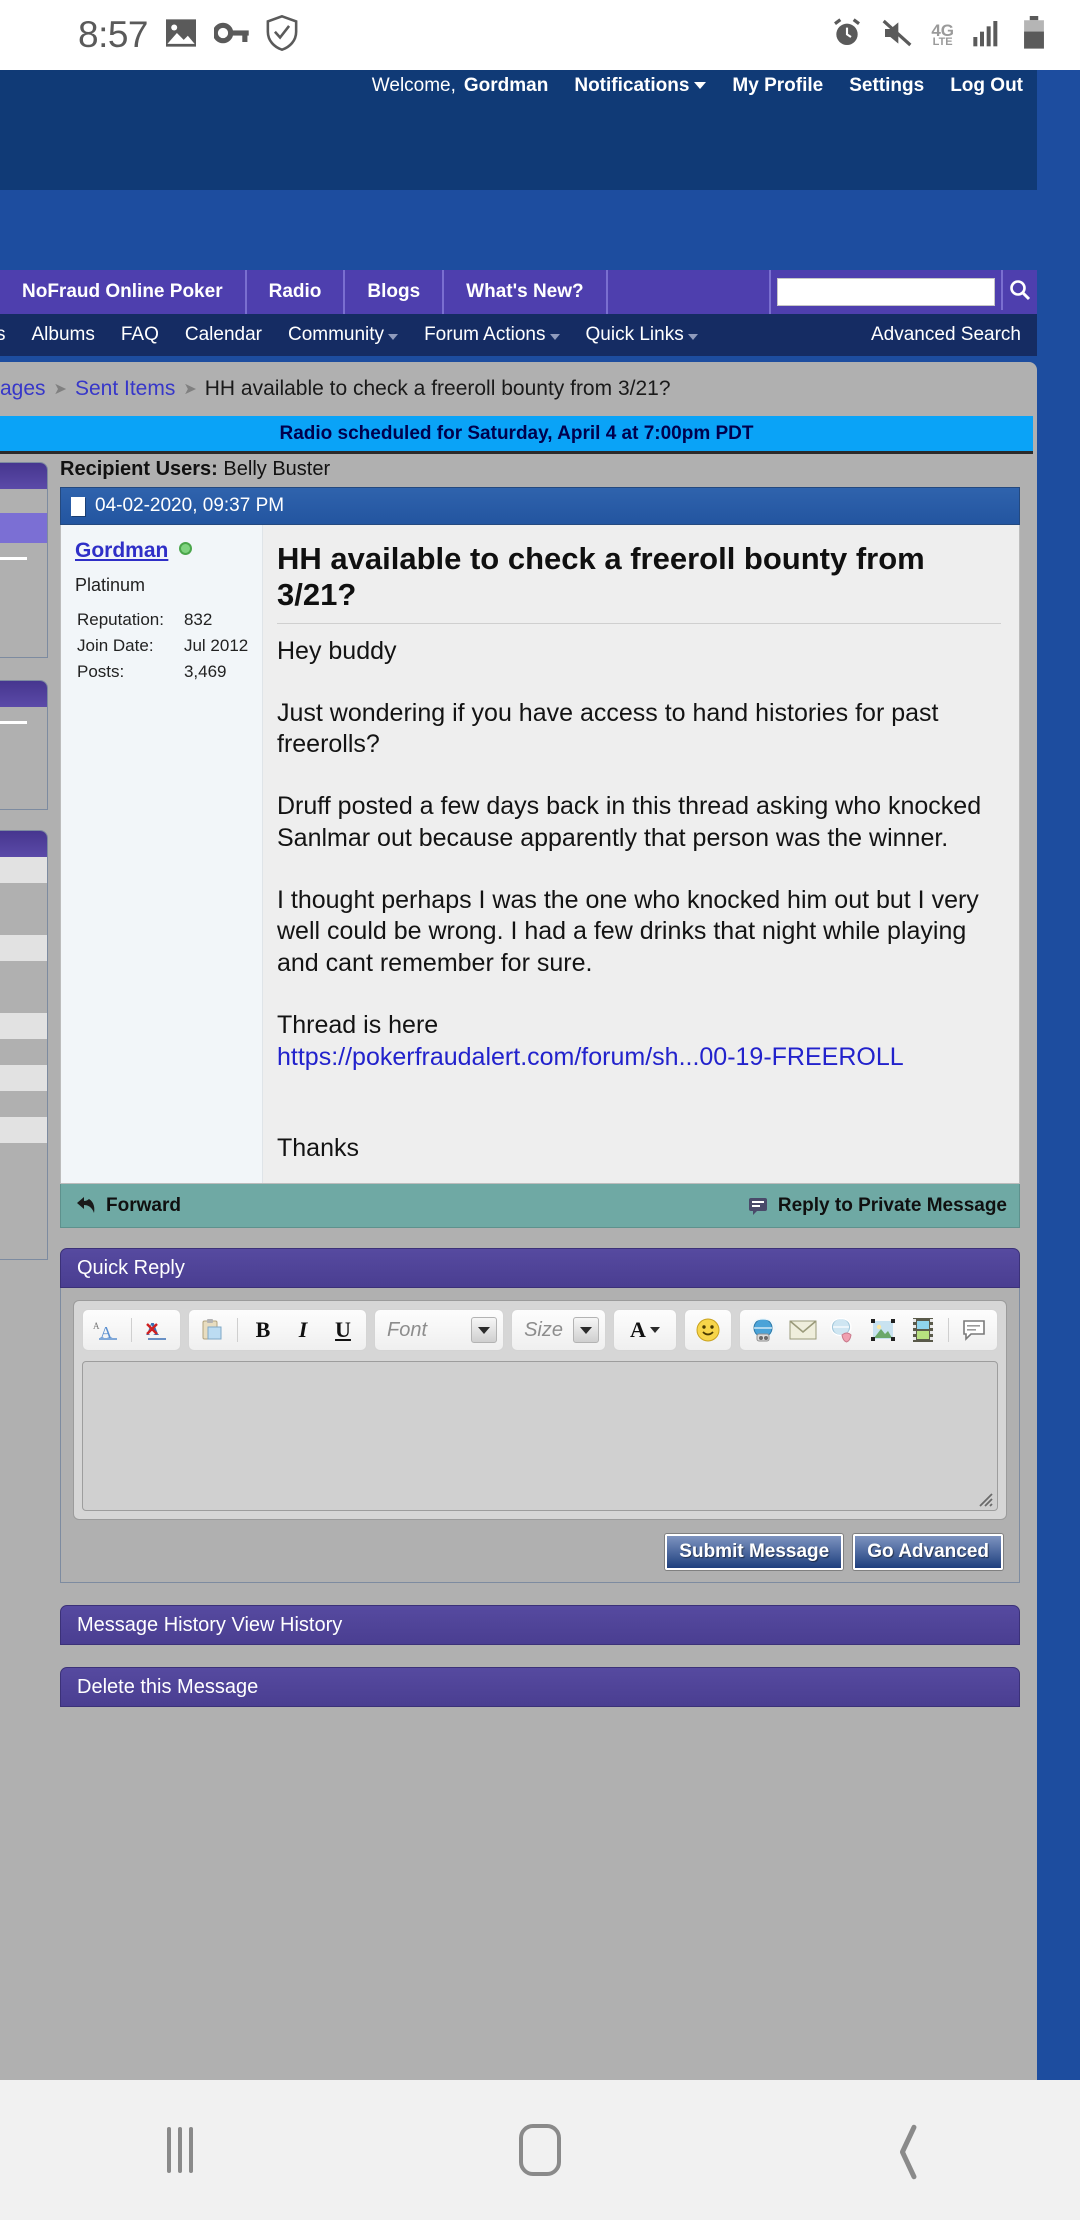 This screenshot has width=1080, height=2220. Describe the element at coordinates (540, 1687) in the screenshot. I see `delete-message-panel: Delete this Message` at that location.